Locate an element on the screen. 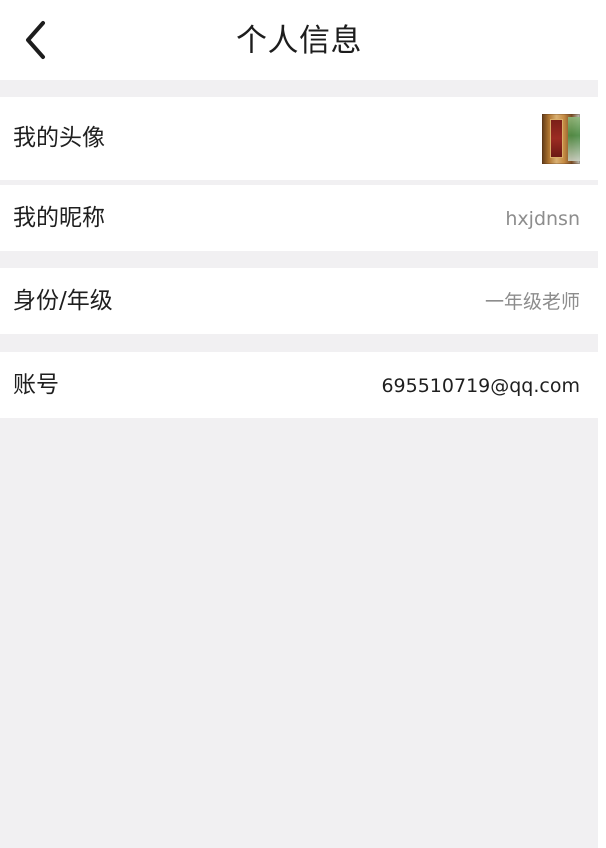 The image size is (606, 848). avatar-image-plaque is located at coordinates (556, 138).